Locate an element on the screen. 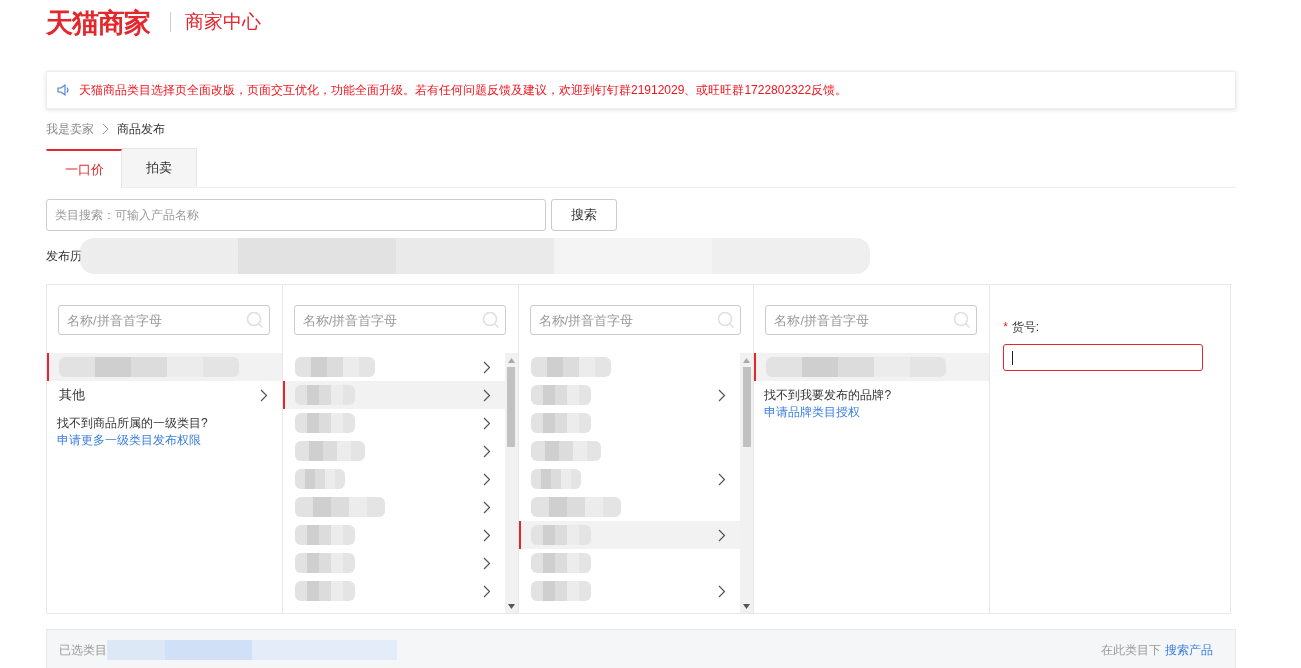 Image resolution: width=1301 pixels, height=668 pixels. help-text: 找不到商品所属的一级类目? 申请更多一级类目发布权限 is located at coordinates (132, 432).